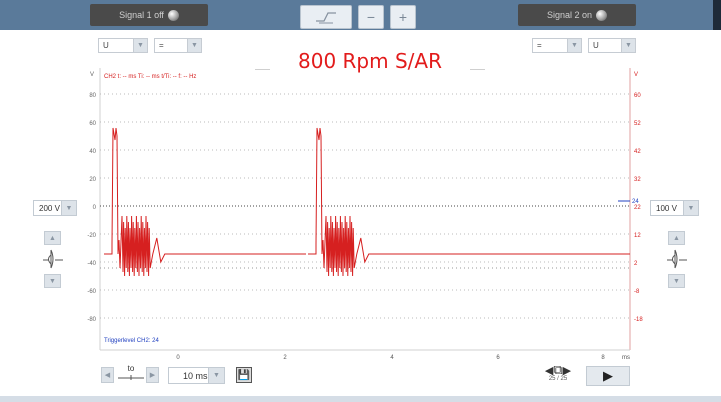  Describe the element at coordinates (666, 208) in the screenshot. I see `right-volts-value: 100 V` at that location.